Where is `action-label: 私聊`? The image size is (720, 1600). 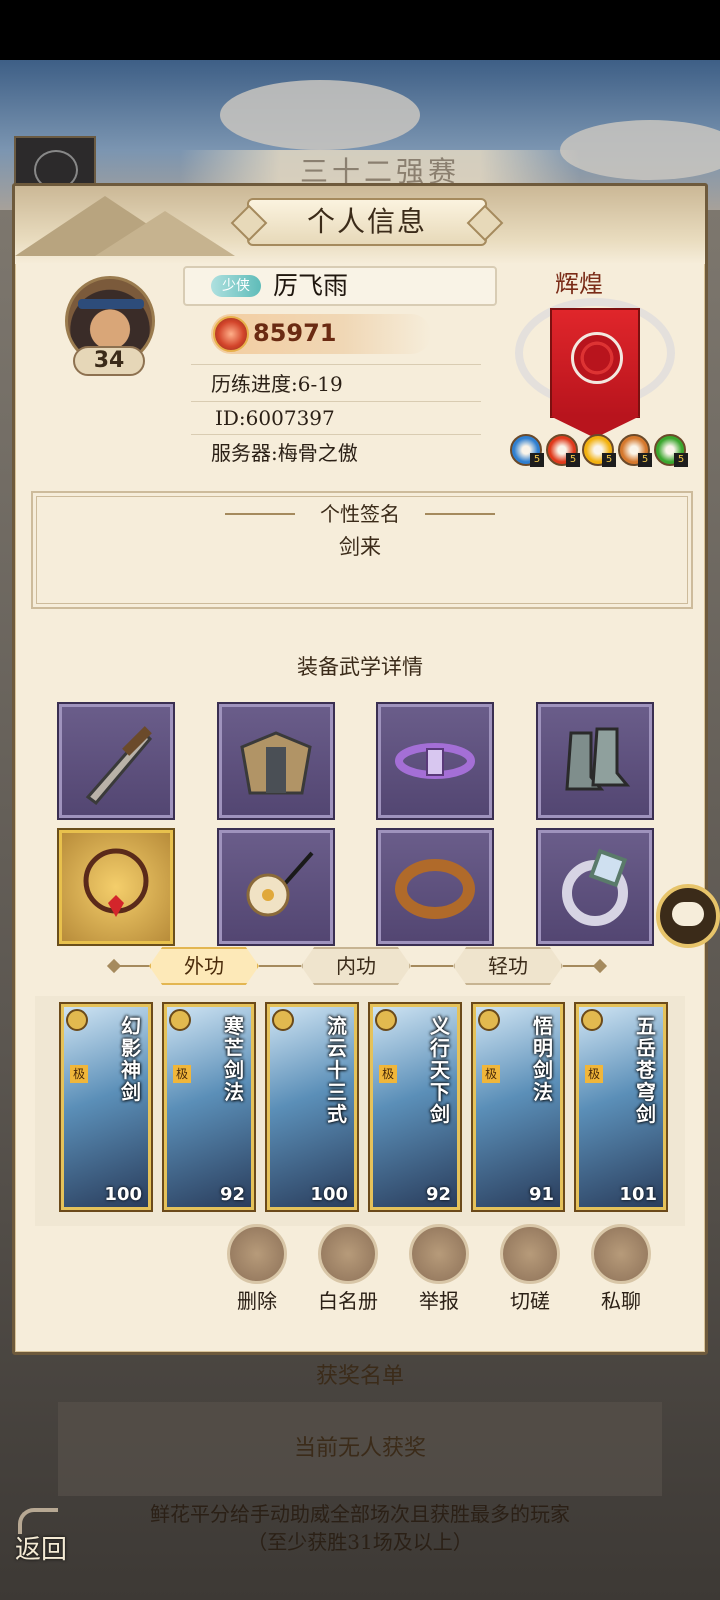 action-label: 私聊 is located at coordinates (621, 1301).